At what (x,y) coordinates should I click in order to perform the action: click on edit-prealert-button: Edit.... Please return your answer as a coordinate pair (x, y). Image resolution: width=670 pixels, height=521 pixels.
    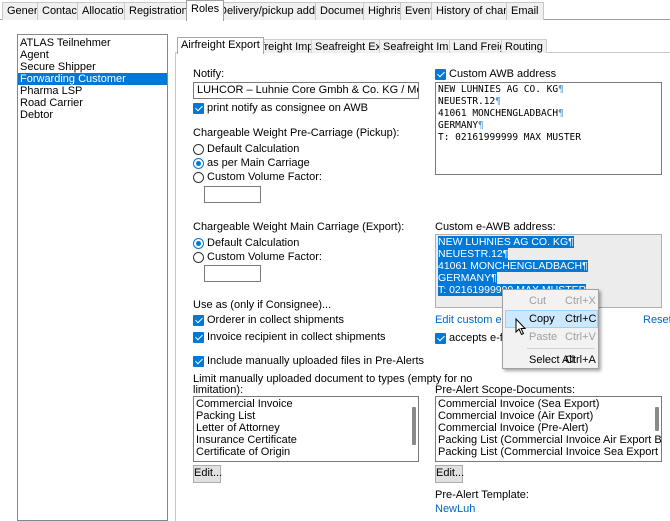
    Looking at the image, I should click on (449, 474).